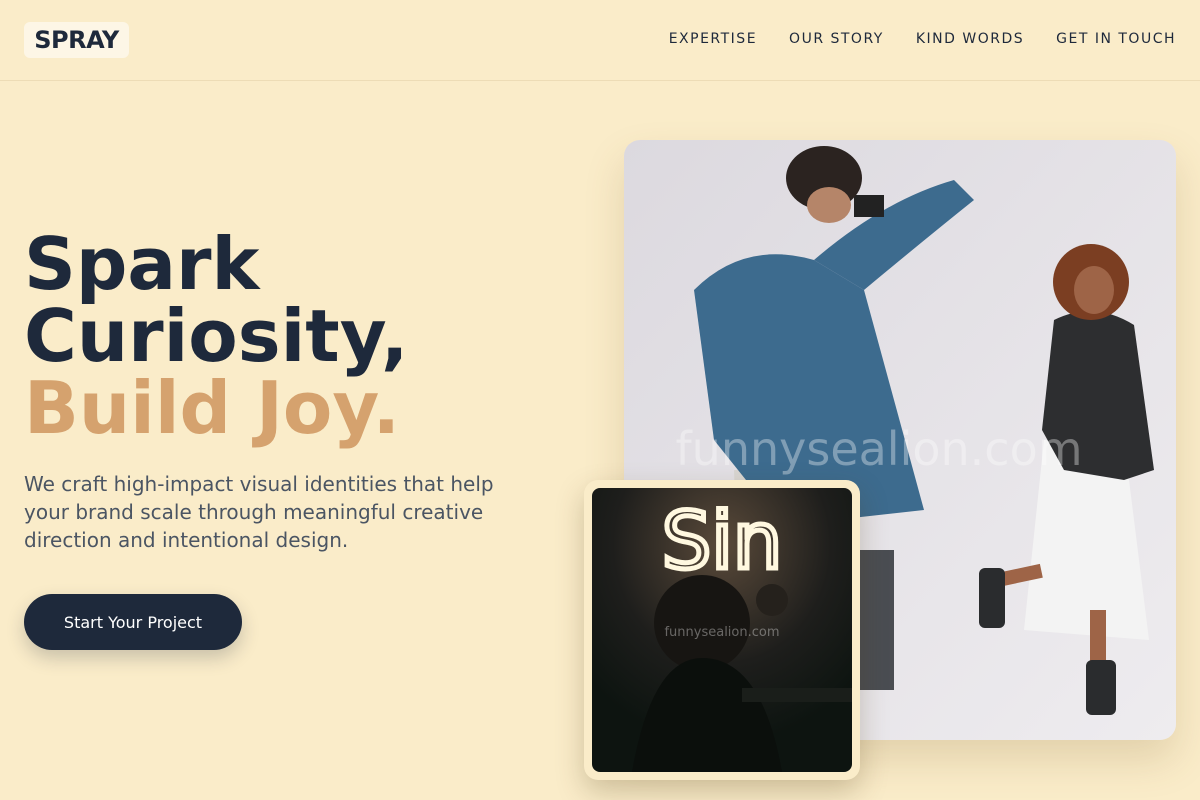  Describe the element at coordinates (836, 39) in the screenshot. I see `nav-link-our-story: OUR STORY` at that location.